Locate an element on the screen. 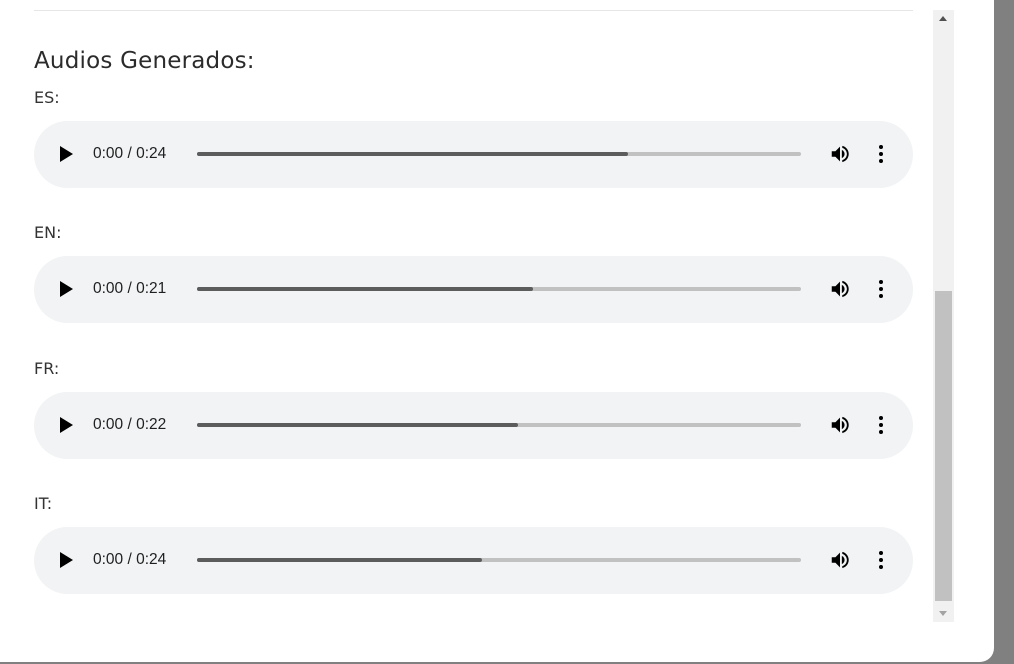 The width and height of the screenshot is (1014, 664). scroll-up-arrow-icon is located at coordinates (943, 18).